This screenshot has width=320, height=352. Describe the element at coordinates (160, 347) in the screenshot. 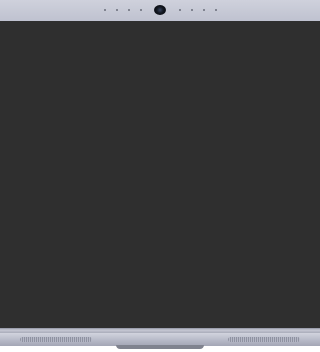

I see `opening-notch` at that location.